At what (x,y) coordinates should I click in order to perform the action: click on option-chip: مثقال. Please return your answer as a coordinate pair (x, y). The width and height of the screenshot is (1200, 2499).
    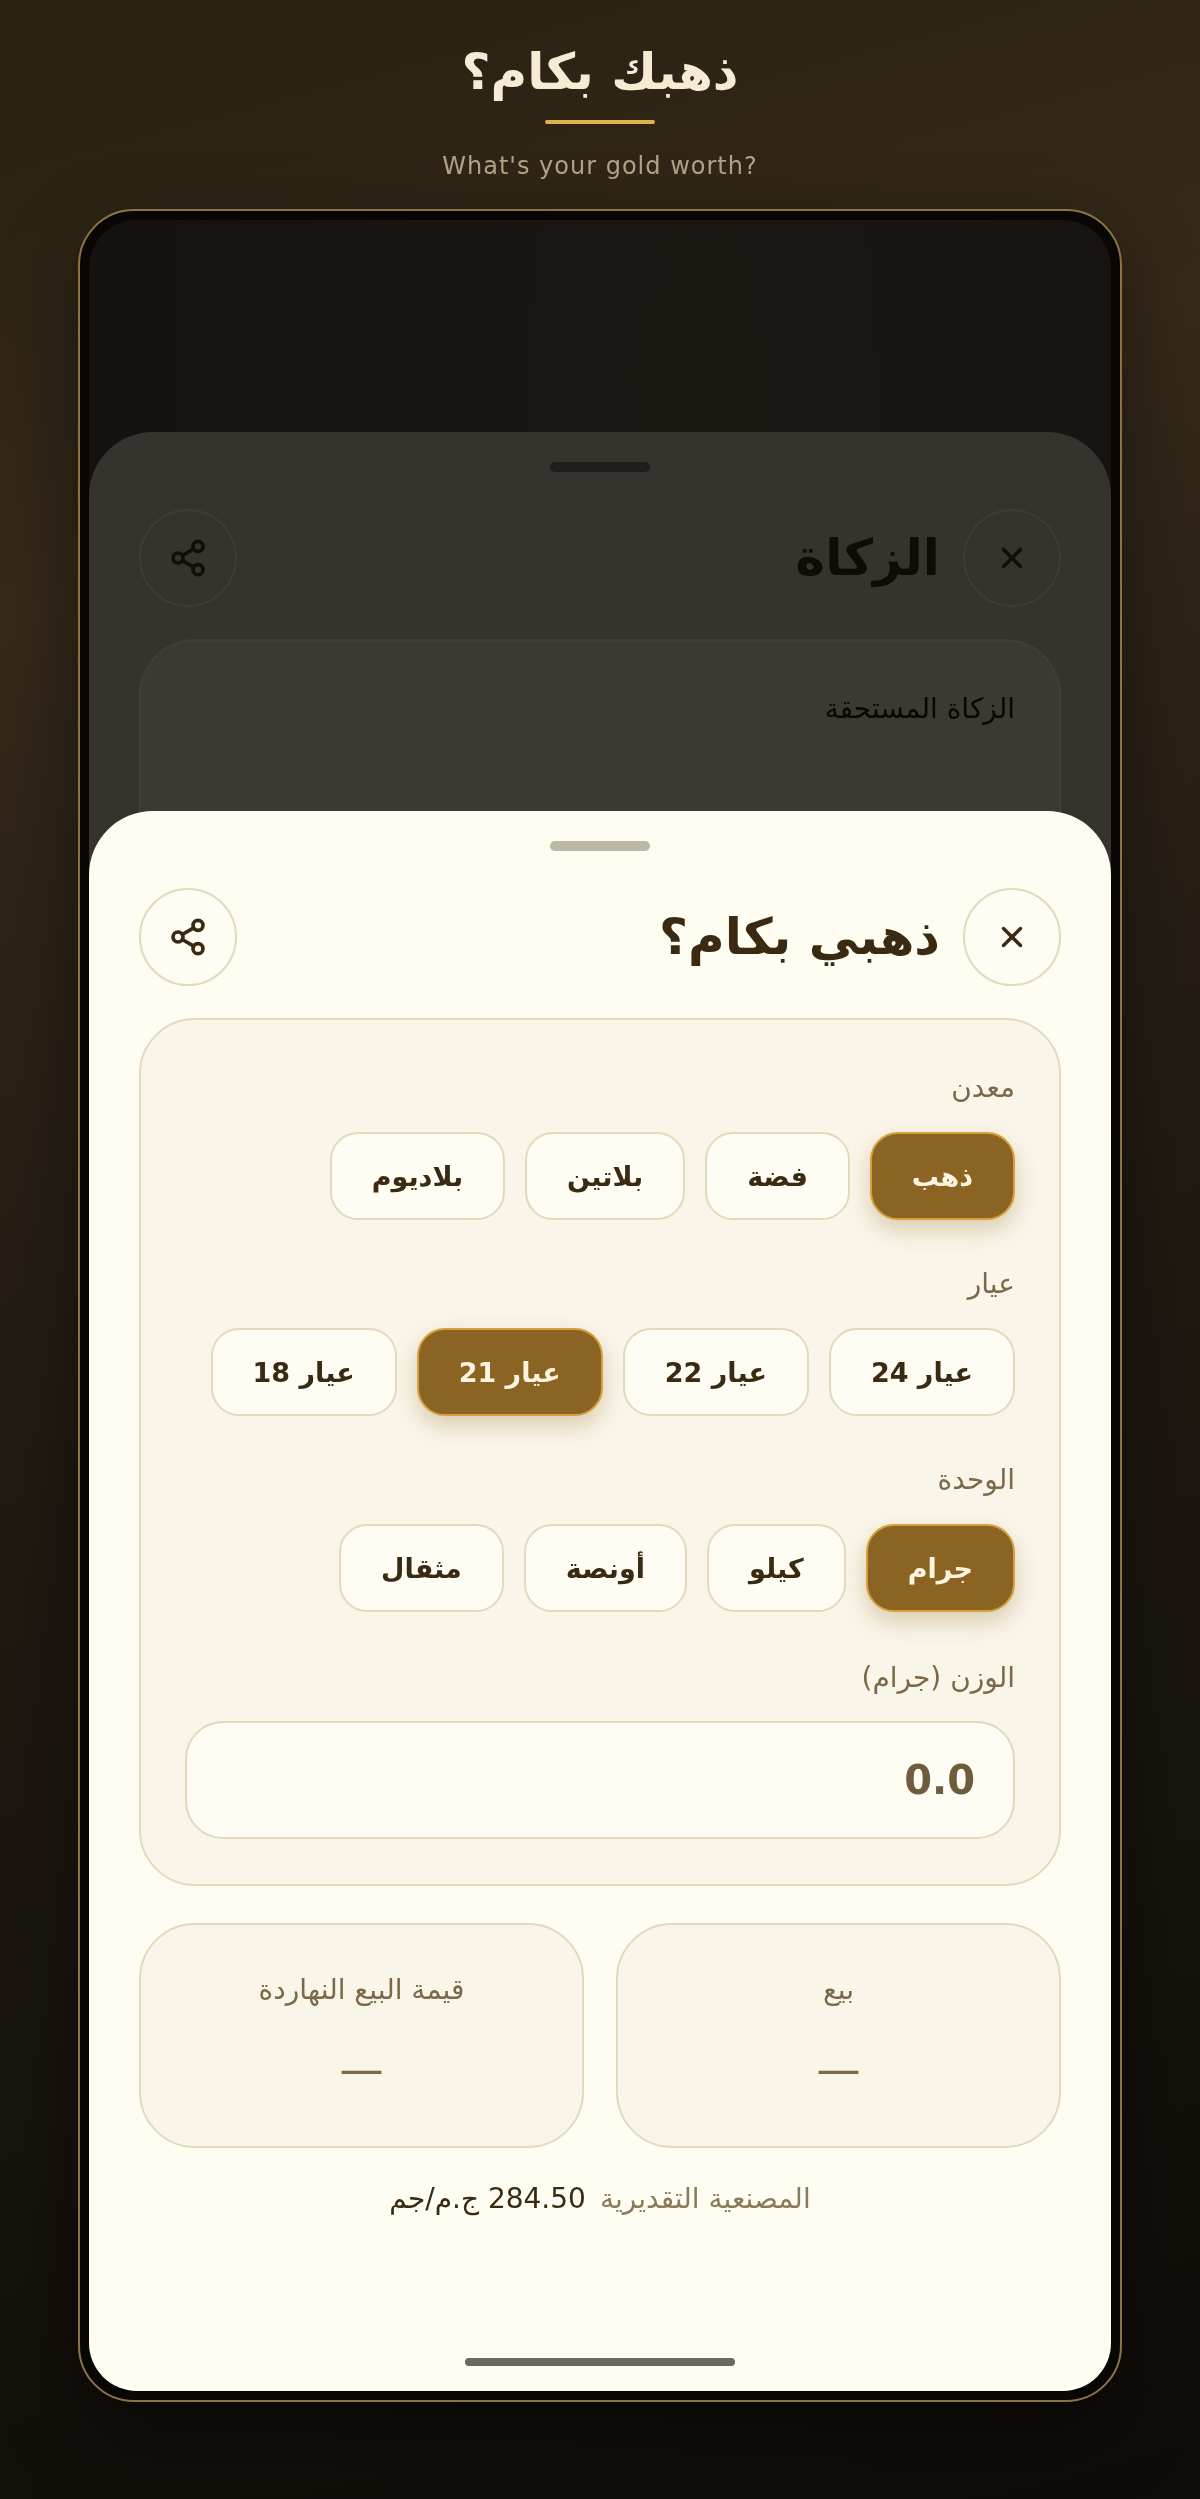
    Looking at the image, I should click on (421, 1568).